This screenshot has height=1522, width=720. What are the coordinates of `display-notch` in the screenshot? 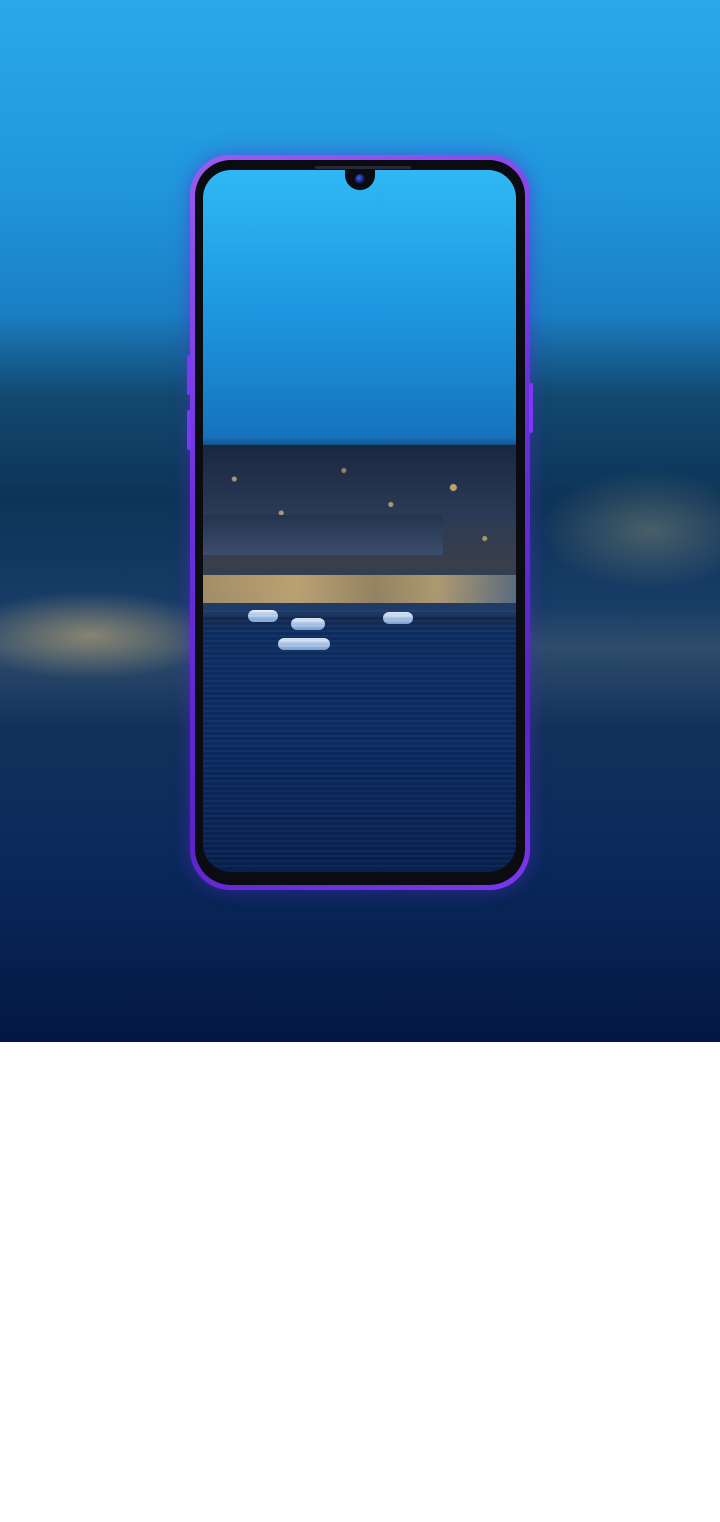 It's located at (360, 180).